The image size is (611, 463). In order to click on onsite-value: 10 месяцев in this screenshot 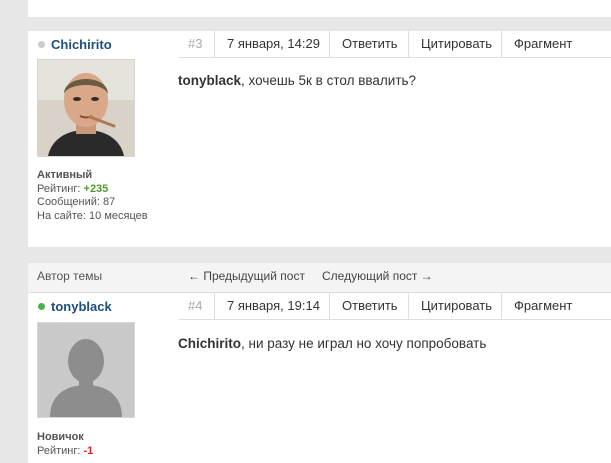, I will do `click(118, 215)`.